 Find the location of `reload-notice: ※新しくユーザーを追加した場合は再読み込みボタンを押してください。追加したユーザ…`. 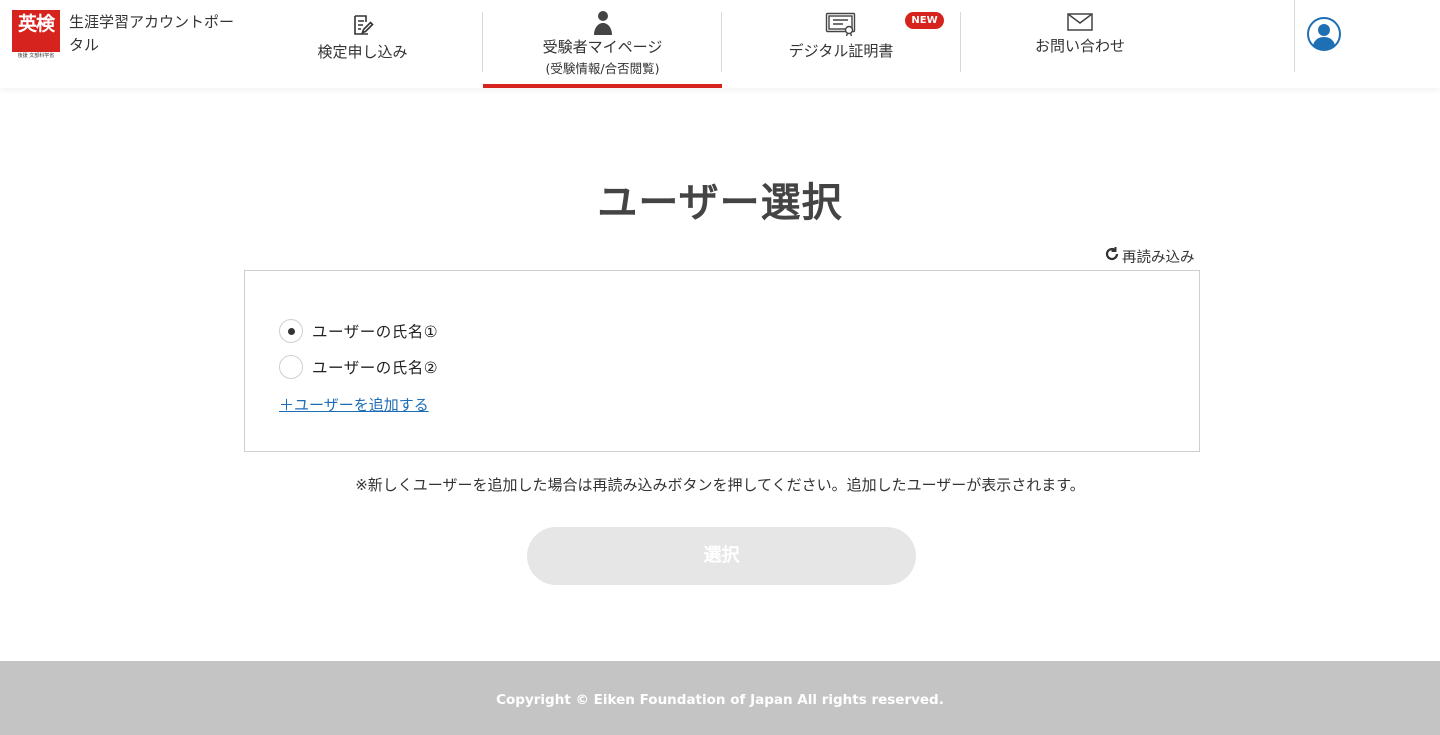

reload-notice: ※新しくユーザーを追加した場合は再読み込みボタンを押してください。追加したユーザ… is located at coordinates (720, 485).